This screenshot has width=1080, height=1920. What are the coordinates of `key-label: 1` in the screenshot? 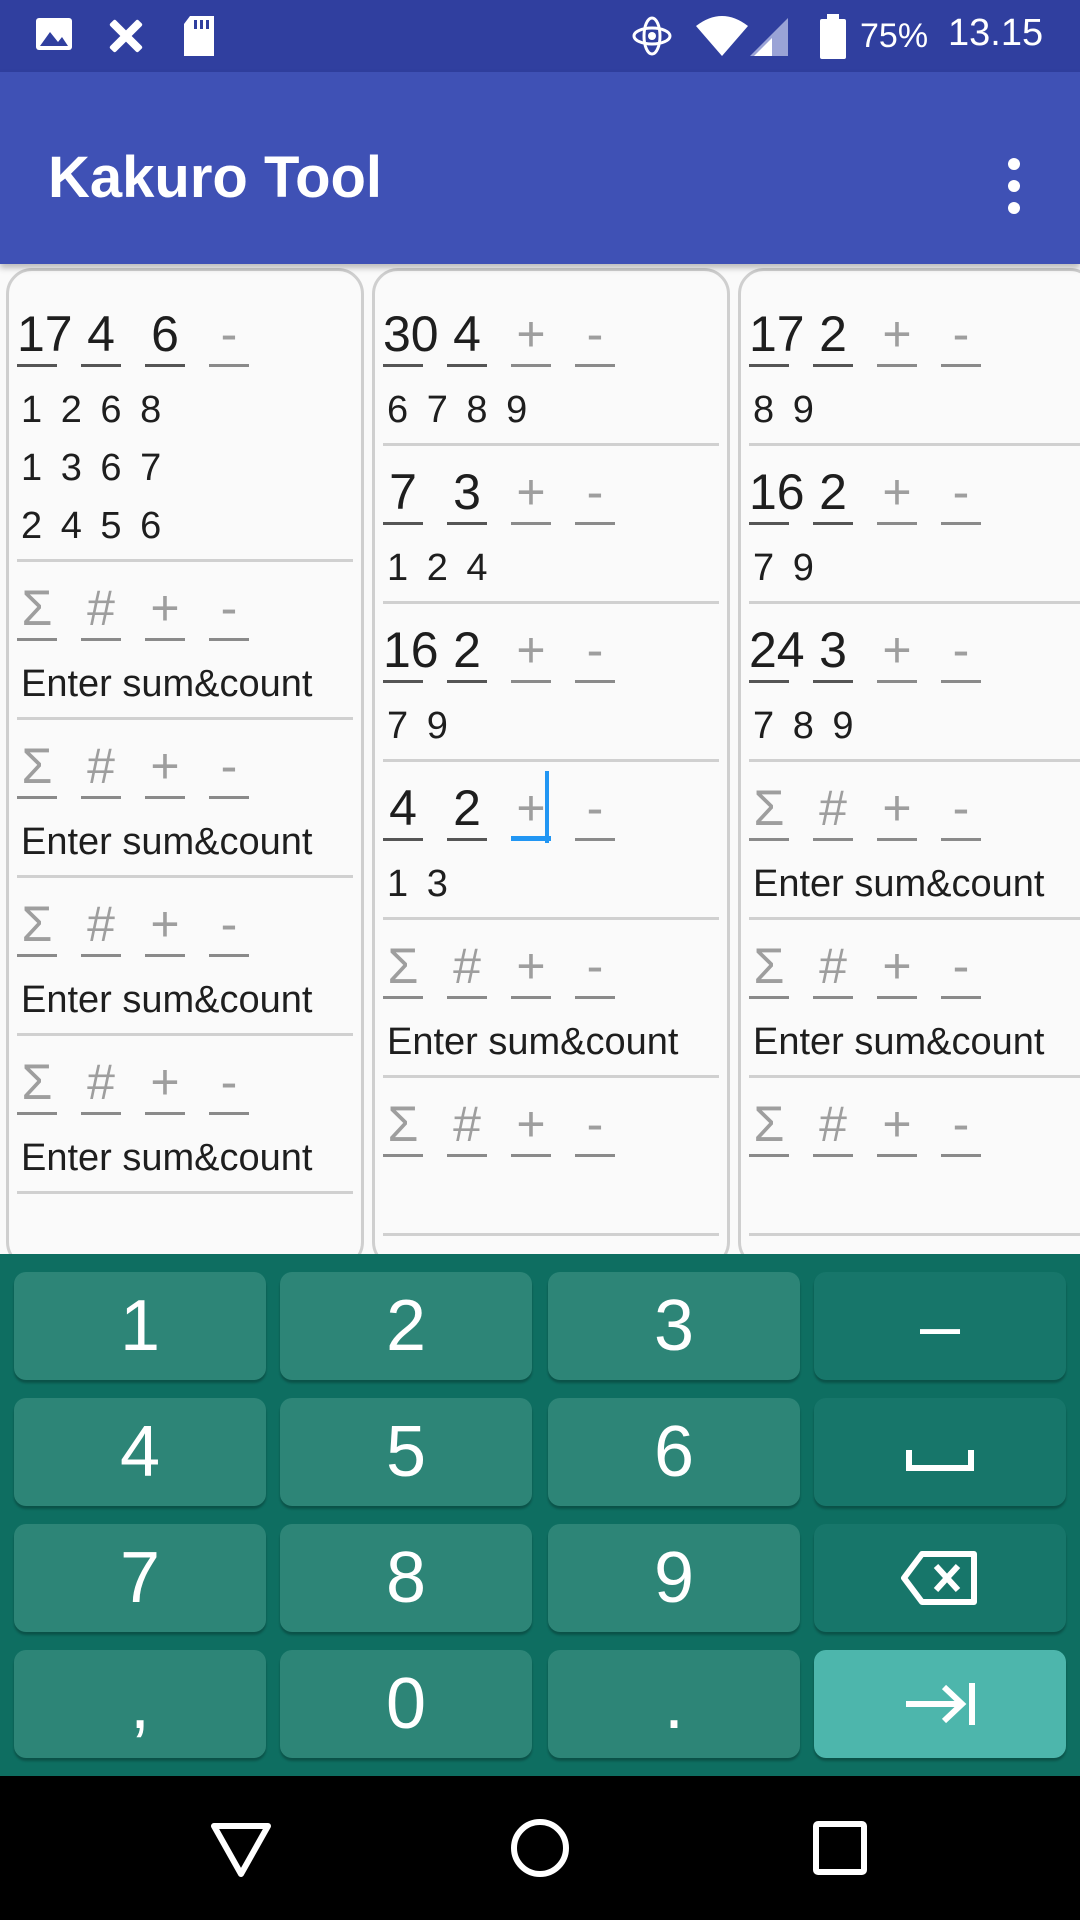 It's located at (140, 1326).